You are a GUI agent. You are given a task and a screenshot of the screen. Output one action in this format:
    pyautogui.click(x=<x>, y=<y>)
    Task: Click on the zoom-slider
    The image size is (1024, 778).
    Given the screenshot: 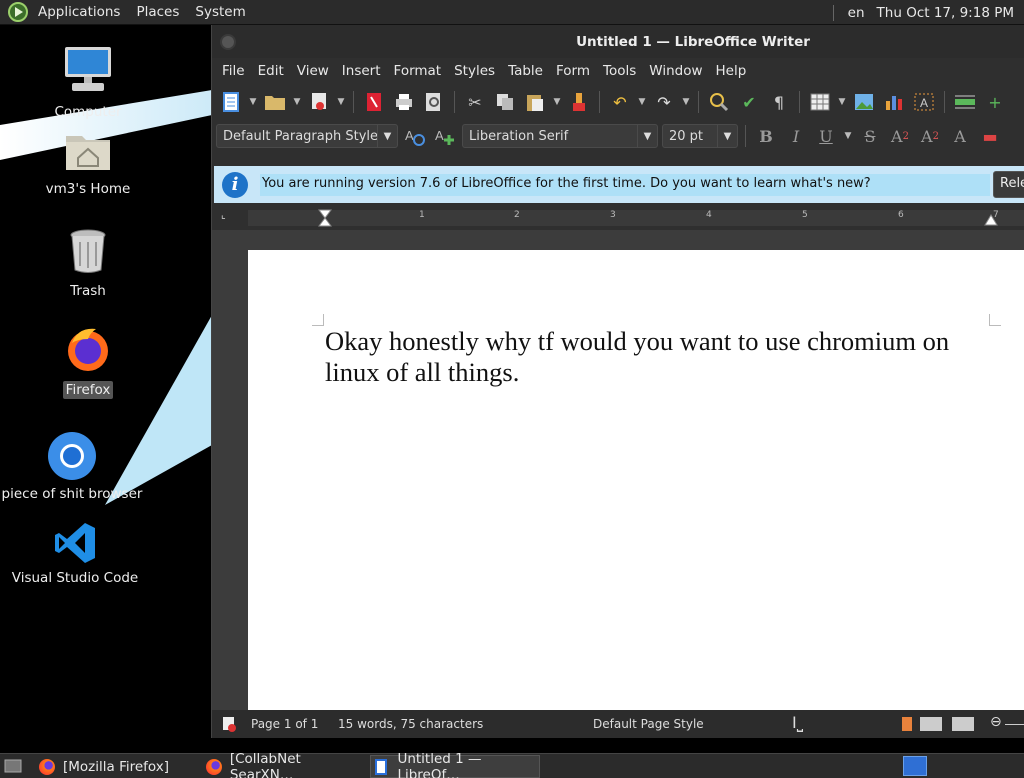 What is the action you would take?
    pyautogui.click(x=1014, y=724)
    